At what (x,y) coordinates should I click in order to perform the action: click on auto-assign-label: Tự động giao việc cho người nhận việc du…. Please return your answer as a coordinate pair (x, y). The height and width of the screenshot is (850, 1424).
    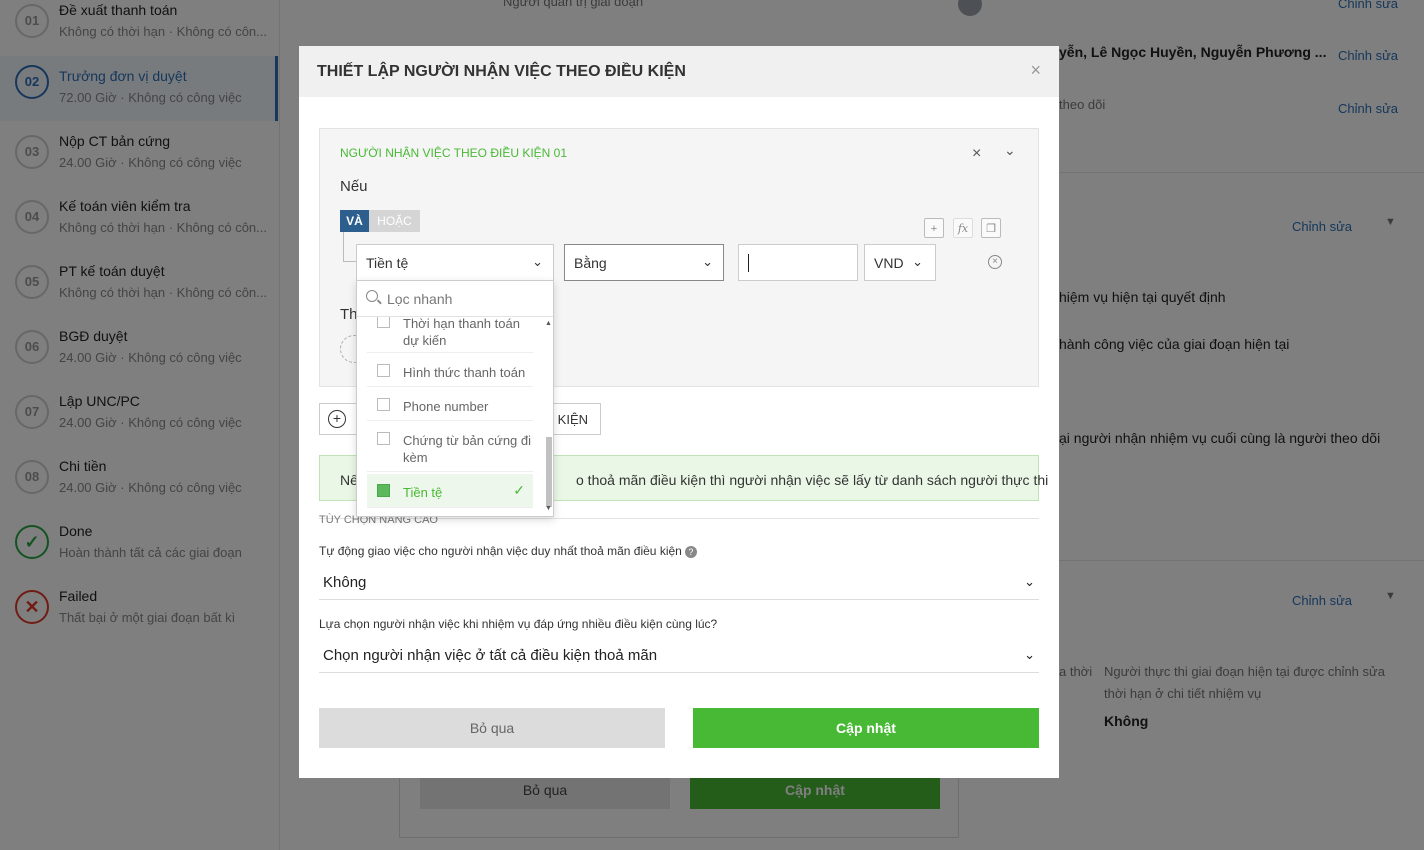
    Looking at the image, I should click on (508, 551).